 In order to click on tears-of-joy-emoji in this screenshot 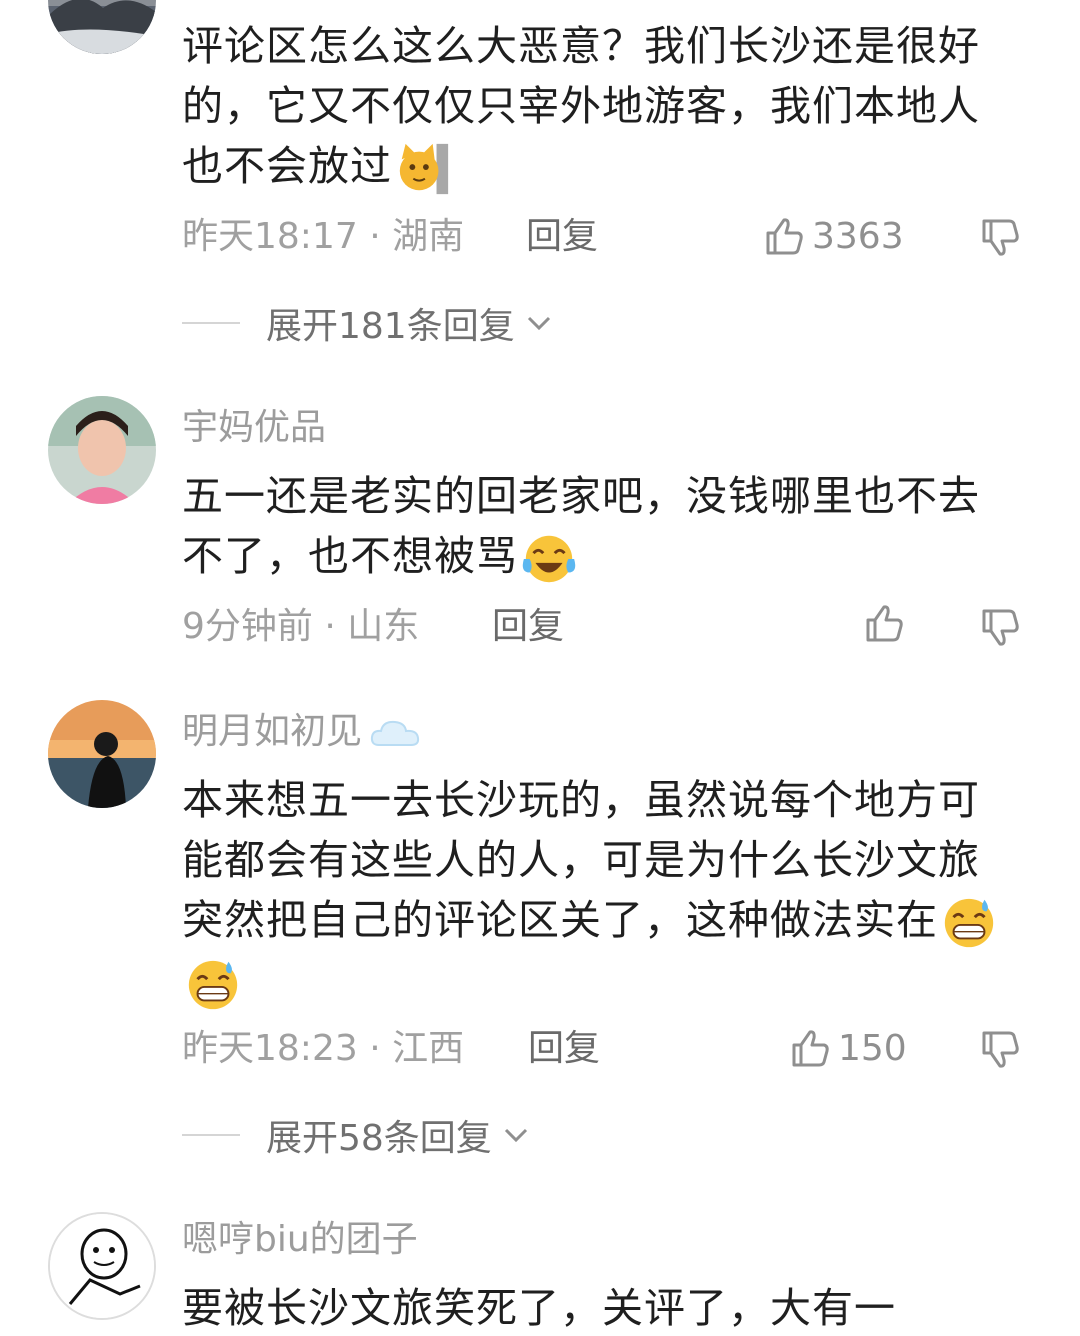, I will do `click(549, 559)`.